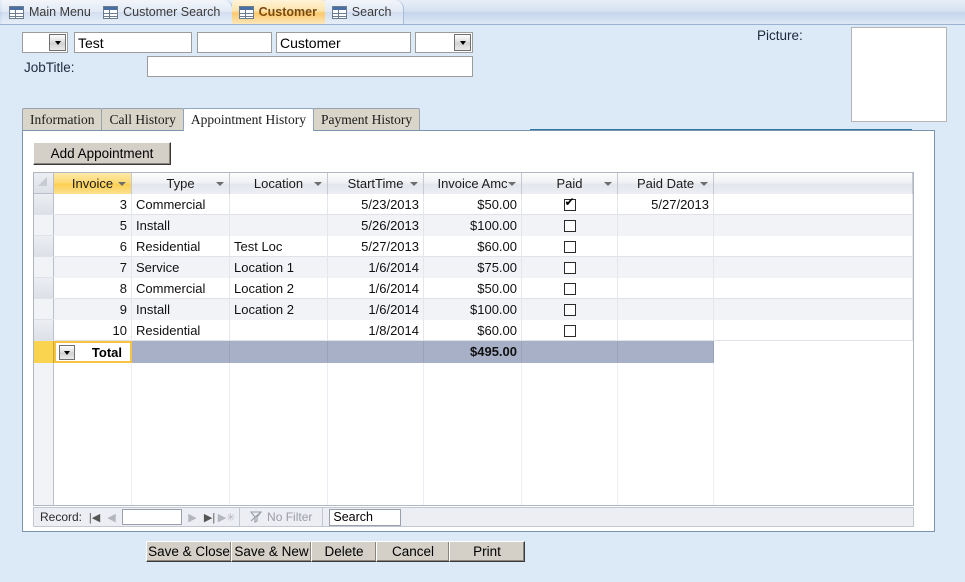  Describe the element at coordinates (181, 183) in the screenshot. I see `column-header-type: Type` at that location.